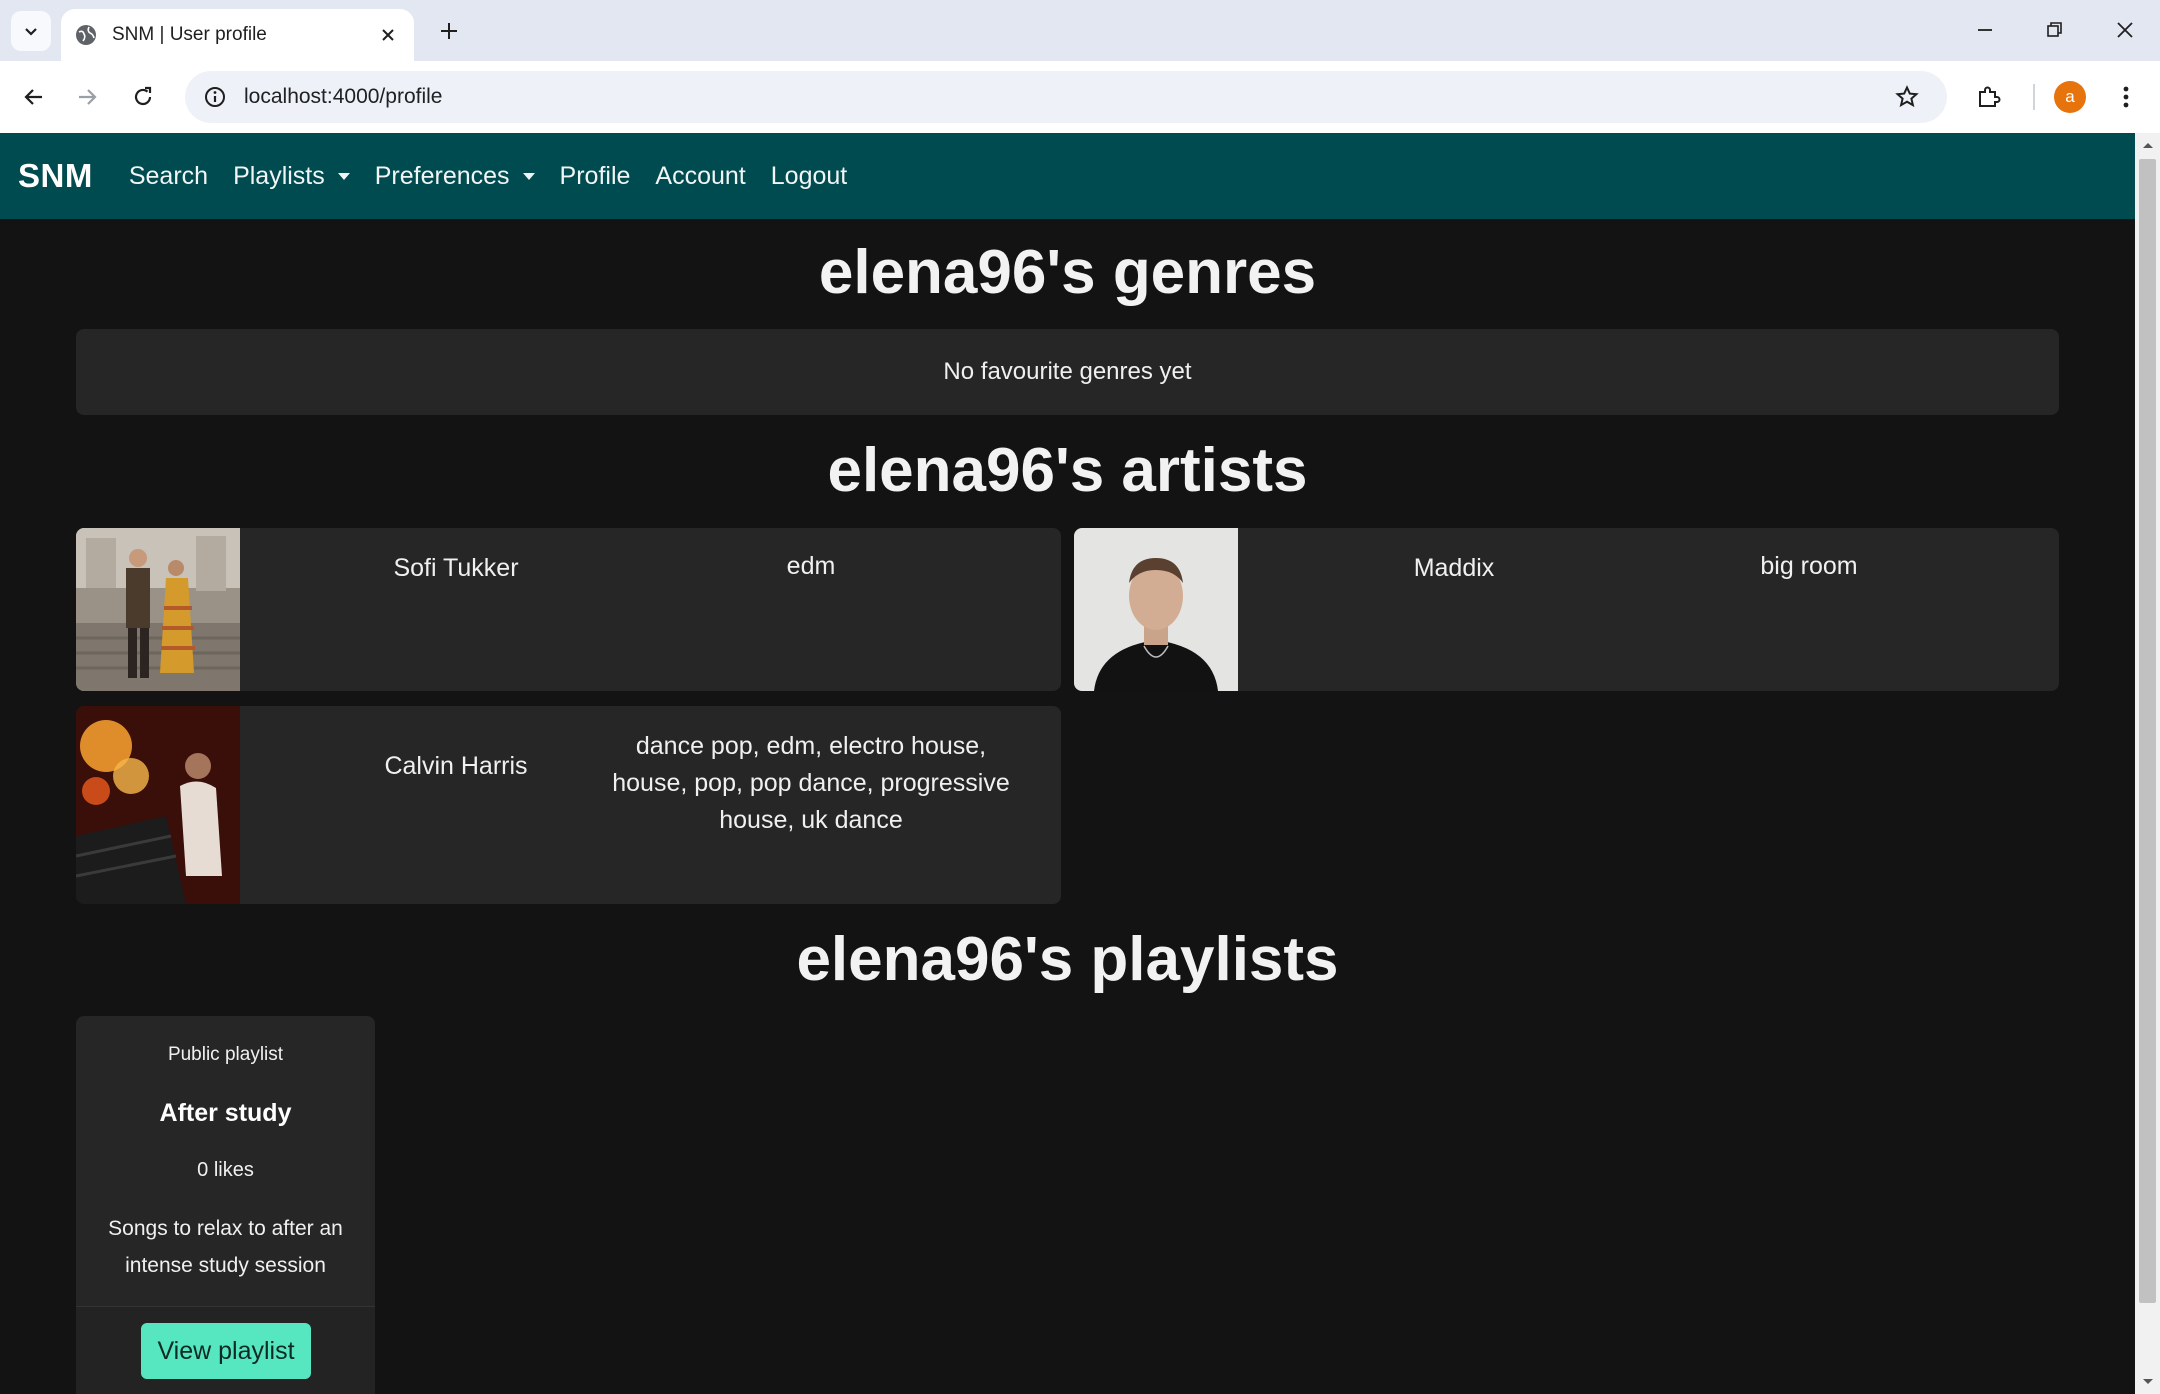 The image size is (2160, 1394). I want to click on view-playlist-button: View playlist, so click(226, 1351).